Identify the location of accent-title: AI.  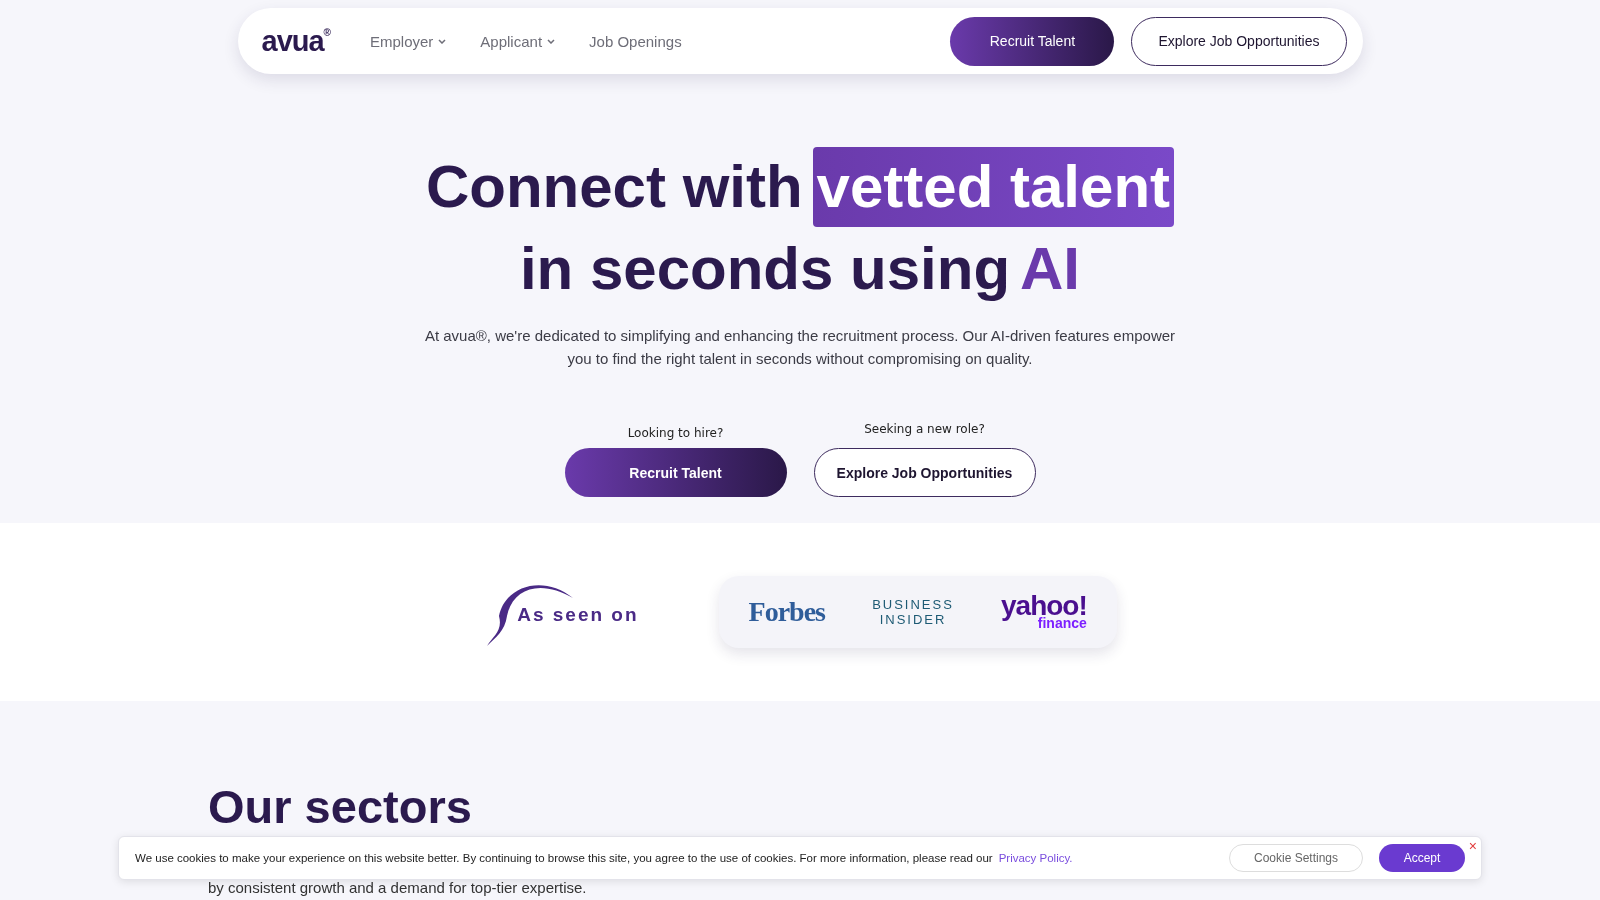
(1050, 269).